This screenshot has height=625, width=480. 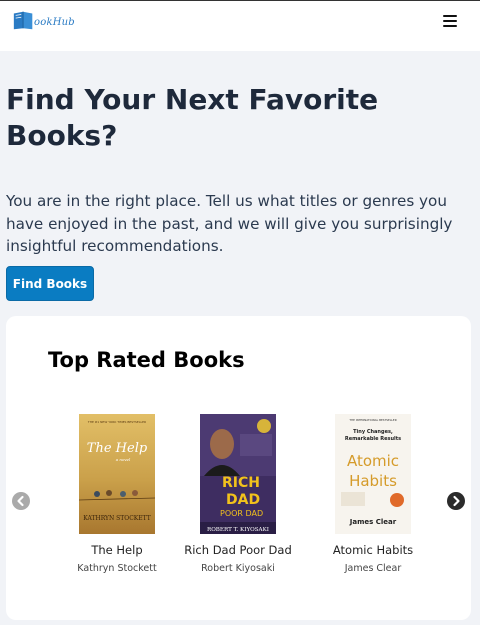 What do you see at coordinates (373, 432) in the screenshot?
I see `svg-text: Tiny Changes,` at bounding box center [373, 432].